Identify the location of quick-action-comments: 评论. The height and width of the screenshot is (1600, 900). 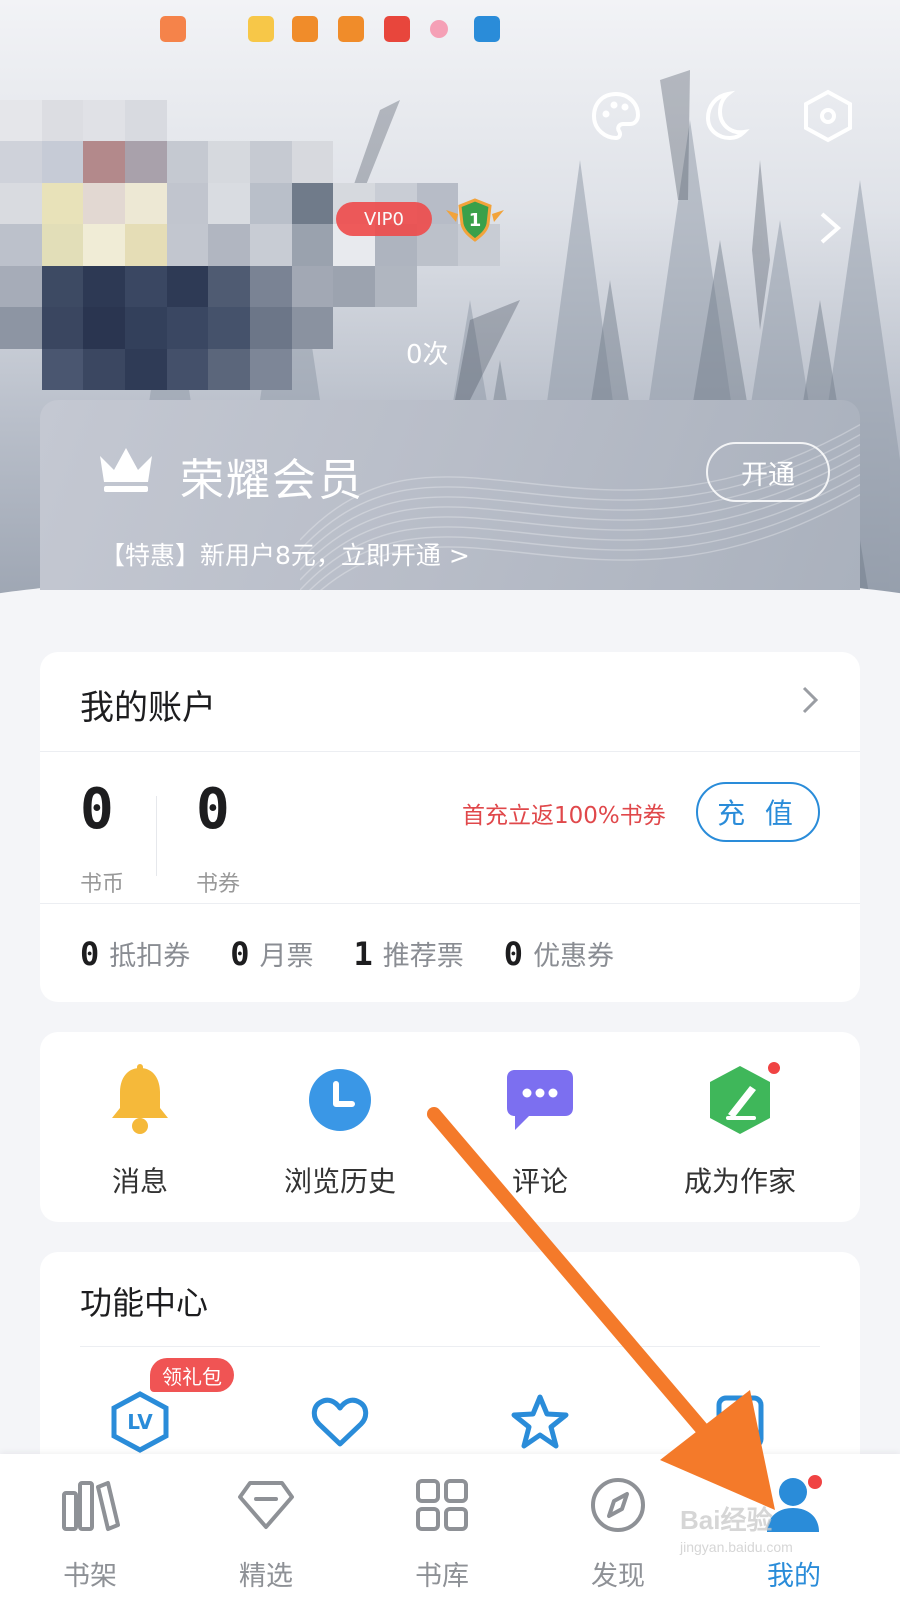
(540, 1131).